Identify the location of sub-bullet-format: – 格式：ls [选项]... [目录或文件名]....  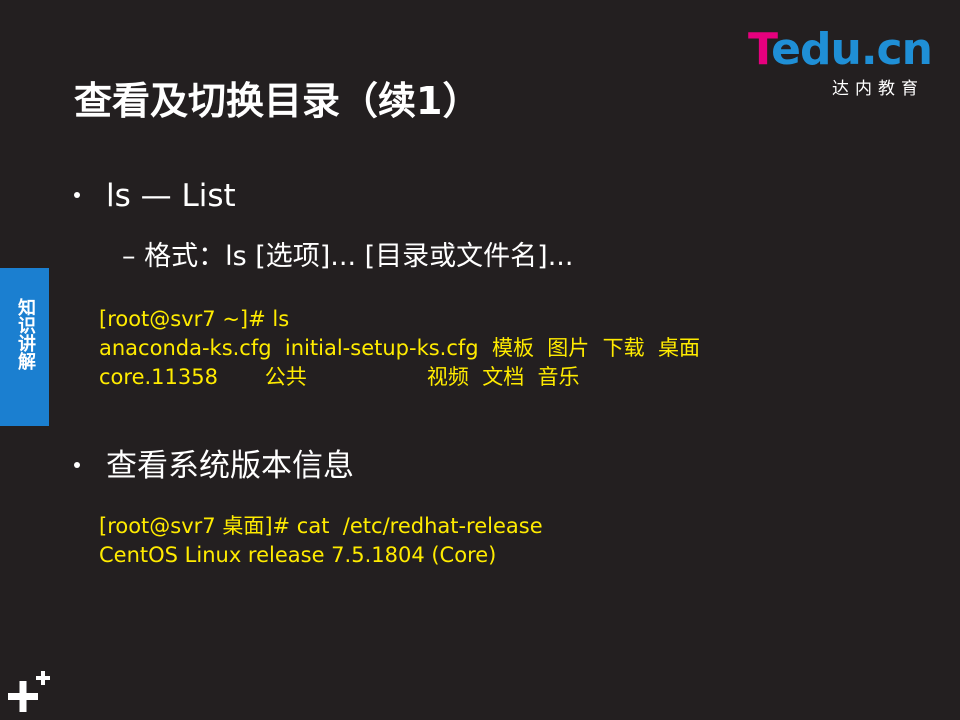
(348, 256).